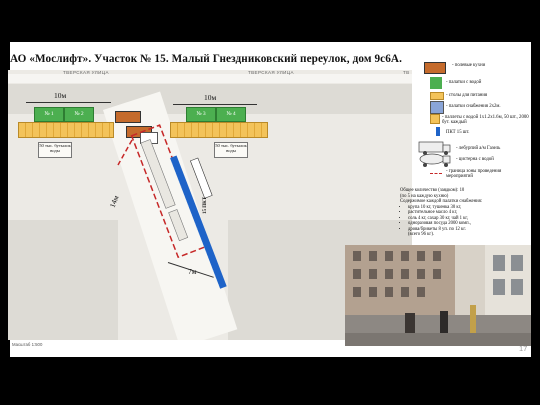  Describe the element at coordinates (458, 132) in the screenshot. I see `legend-item: ПКТ 15 шт.` at that location.